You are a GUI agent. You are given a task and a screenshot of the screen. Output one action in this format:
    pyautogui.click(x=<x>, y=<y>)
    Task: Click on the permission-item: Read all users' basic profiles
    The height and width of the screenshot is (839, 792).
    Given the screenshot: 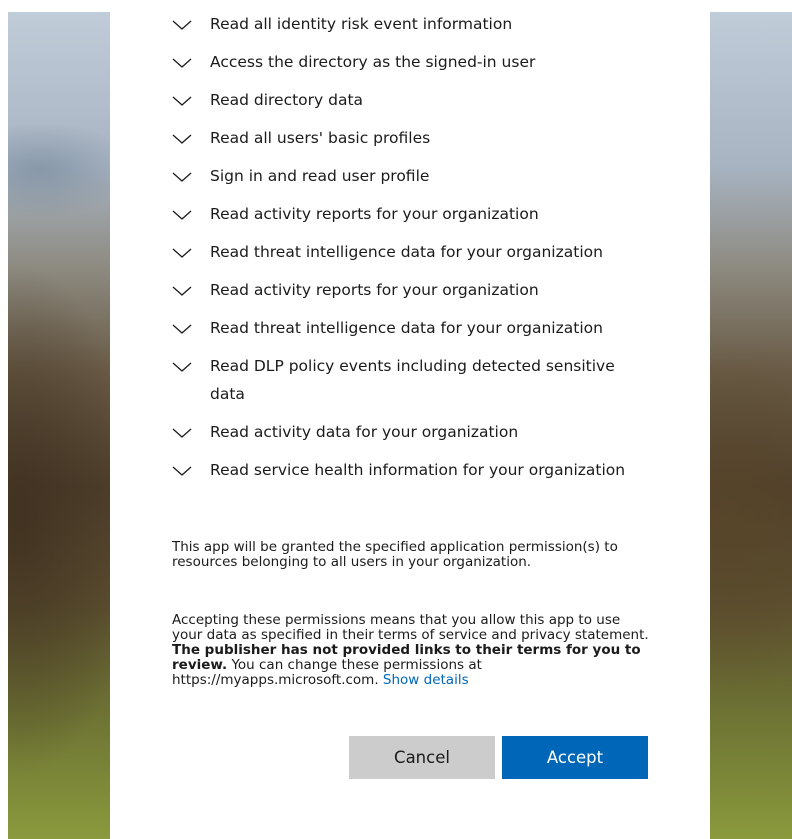 What is the action you would take?
    pyautogui.click(x=407, y=138)
    